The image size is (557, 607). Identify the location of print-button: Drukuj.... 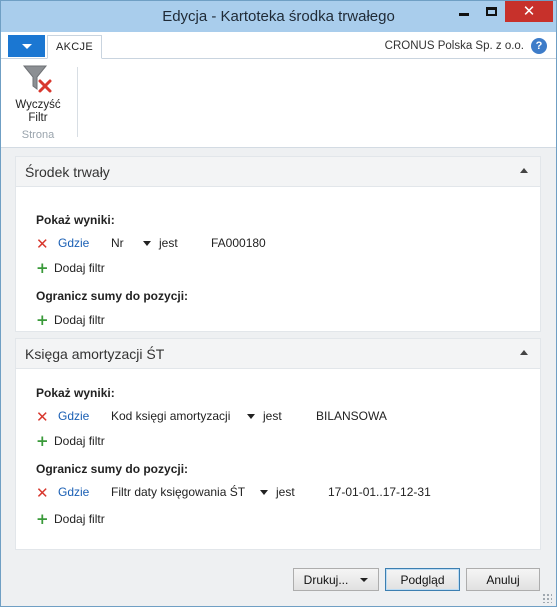
(336, 579).